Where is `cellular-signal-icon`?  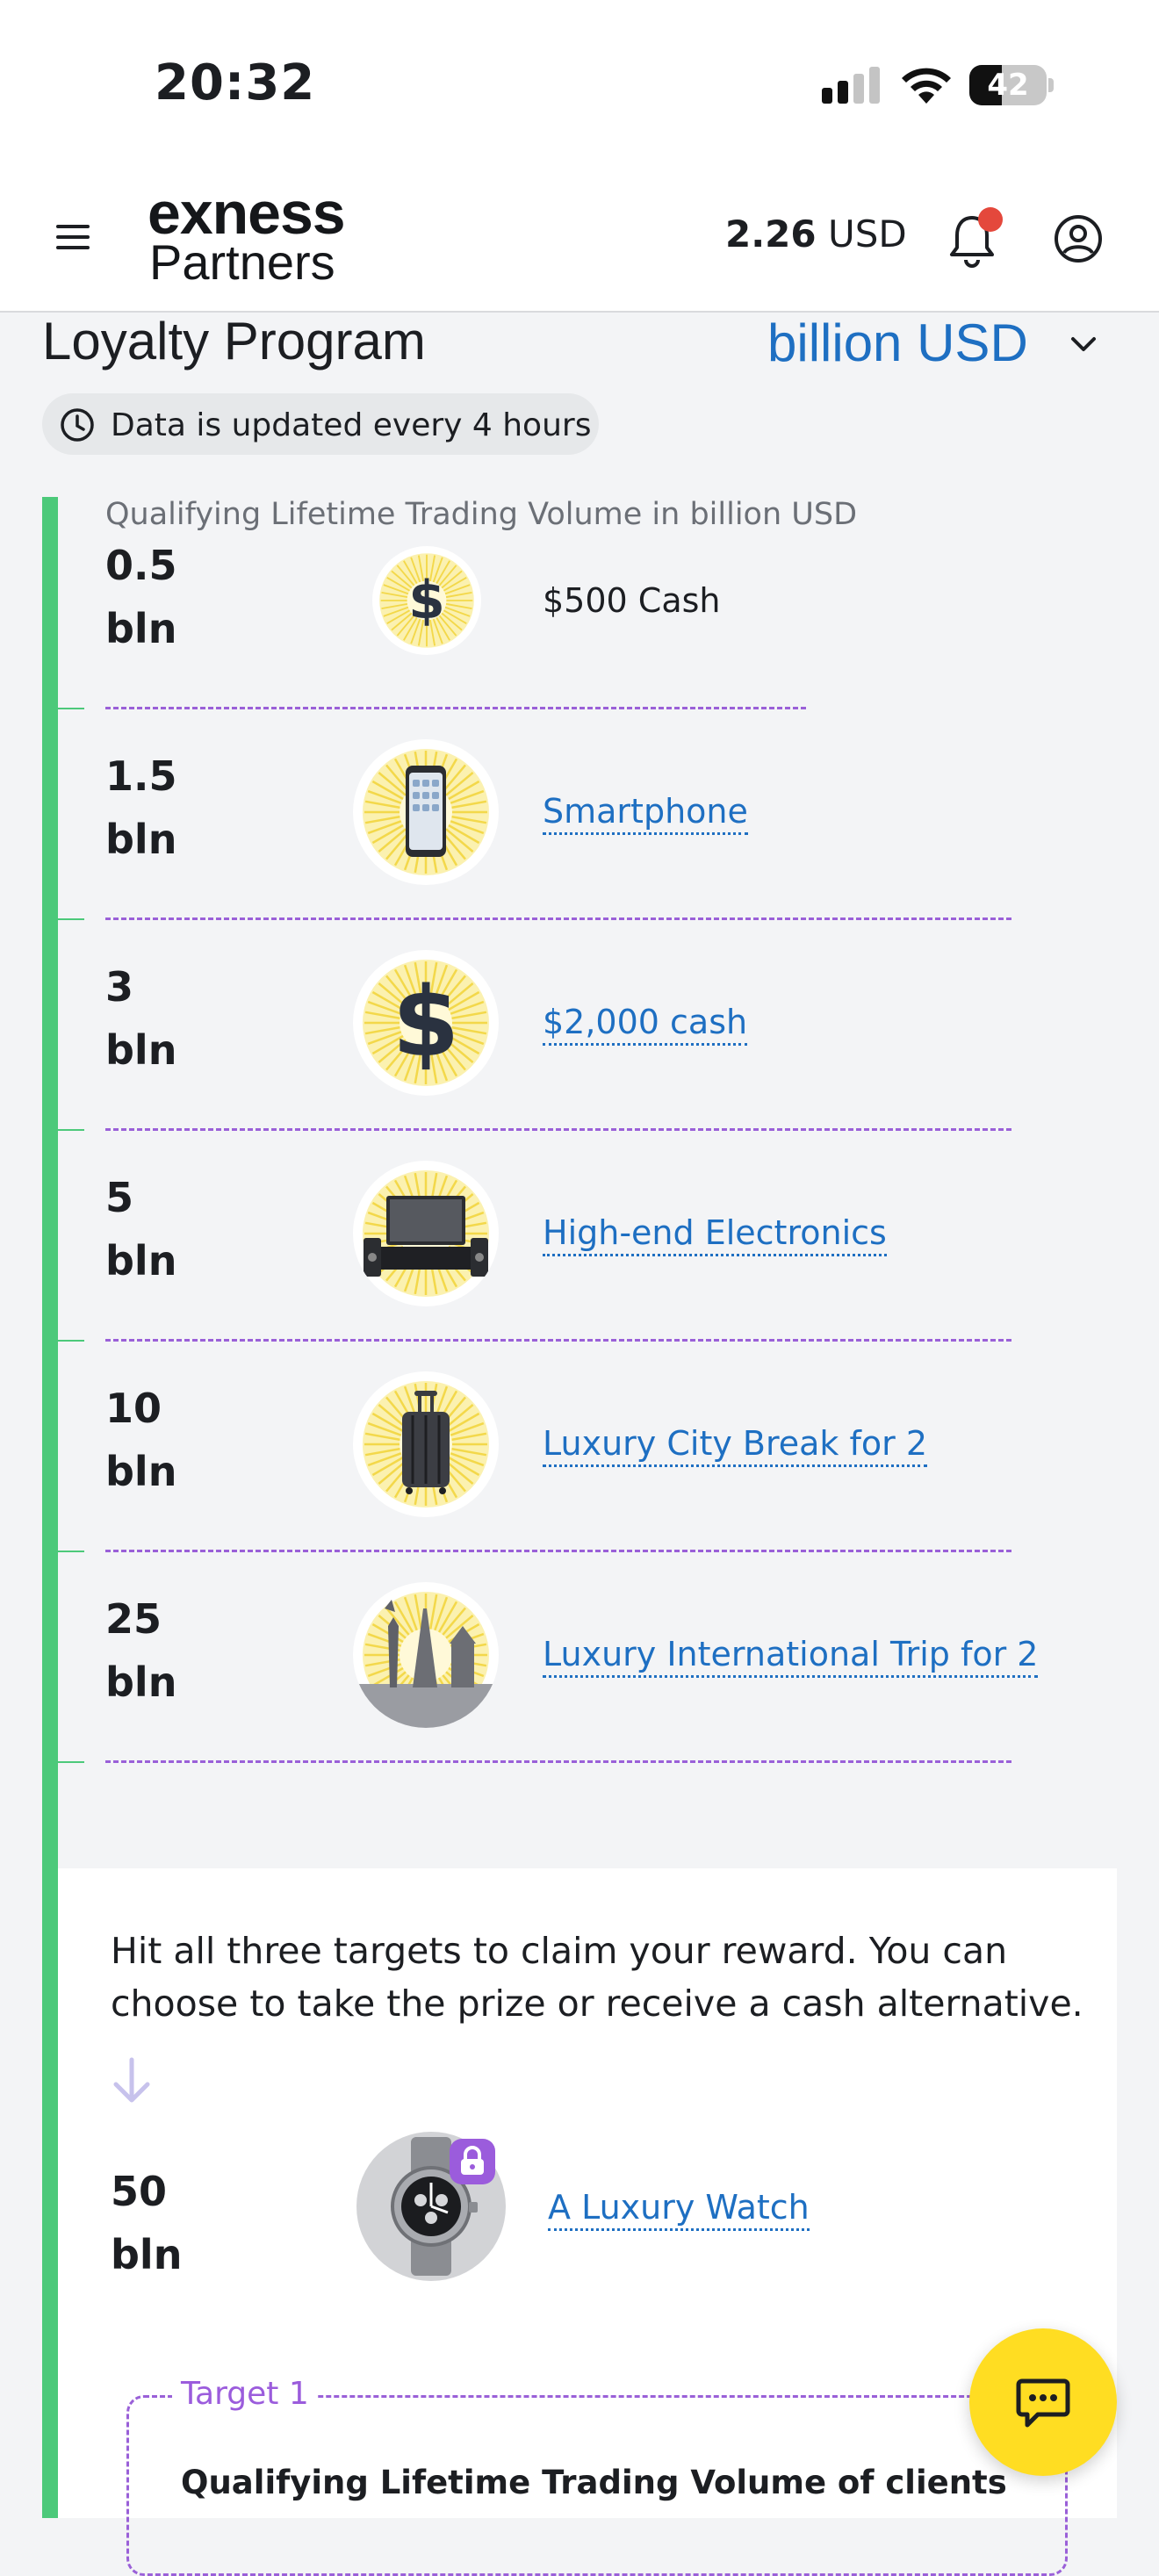
cellular-signal-icon is located at coordinates (851, 85).